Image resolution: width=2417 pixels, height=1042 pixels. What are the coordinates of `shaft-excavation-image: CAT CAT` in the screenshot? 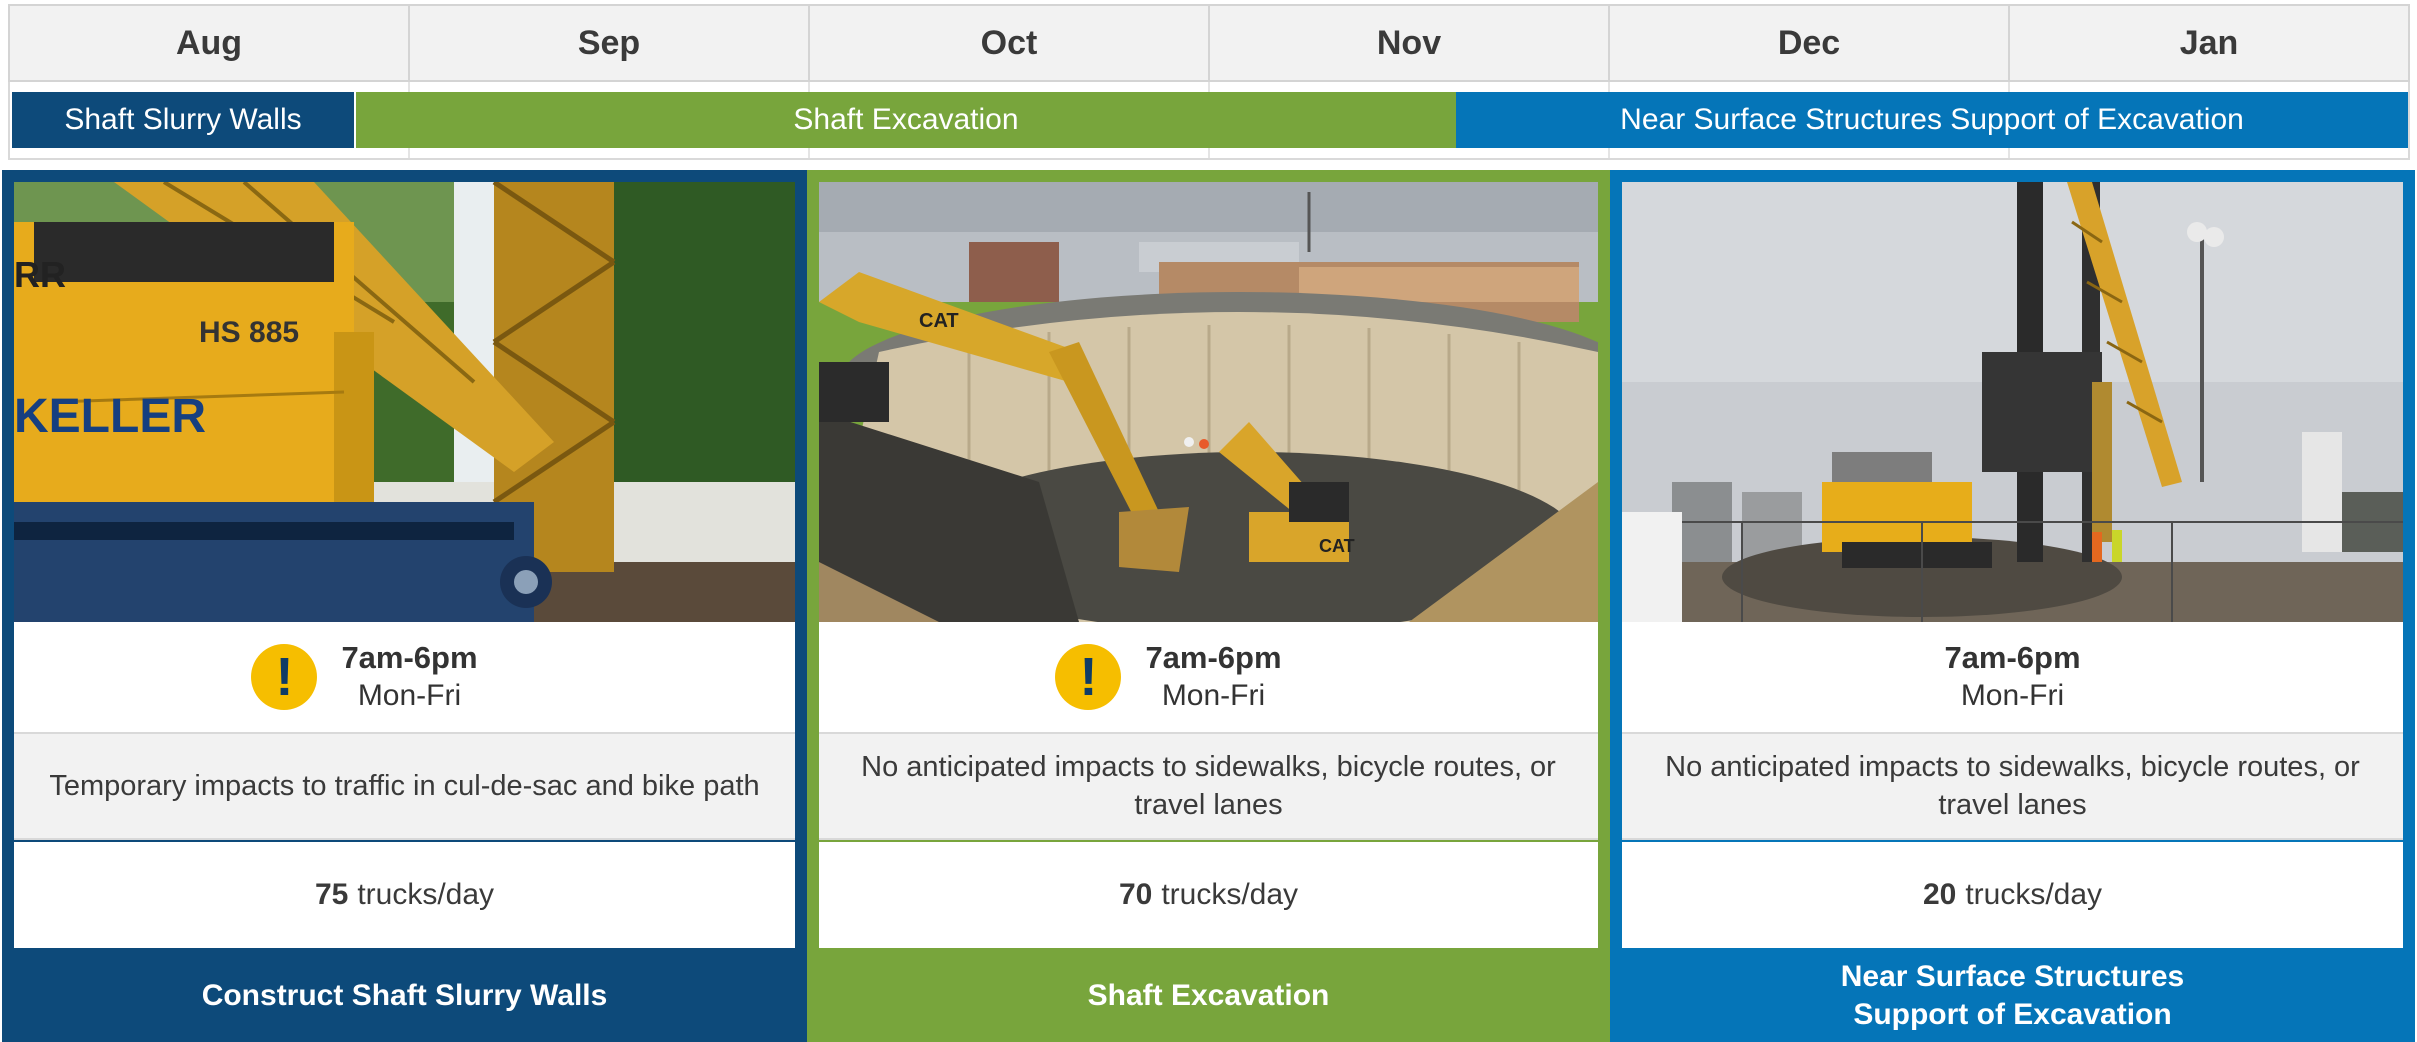 It's located at (1208, 402).